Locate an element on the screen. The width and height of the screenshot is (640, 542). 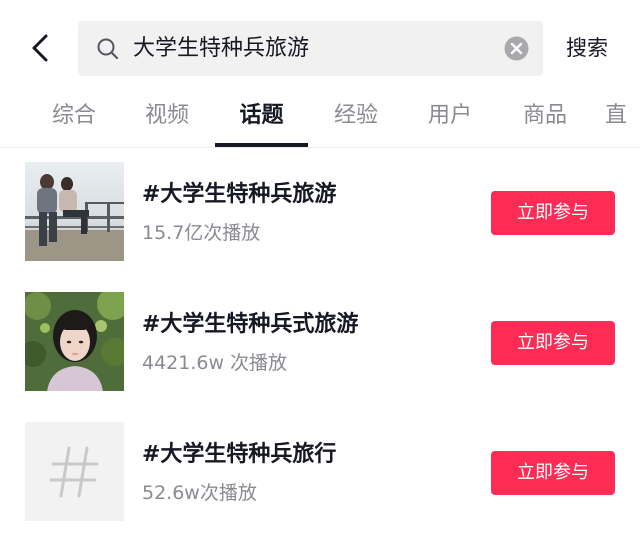
play-count: 4421.6w 次播放 is located at coordinates (215, 363).